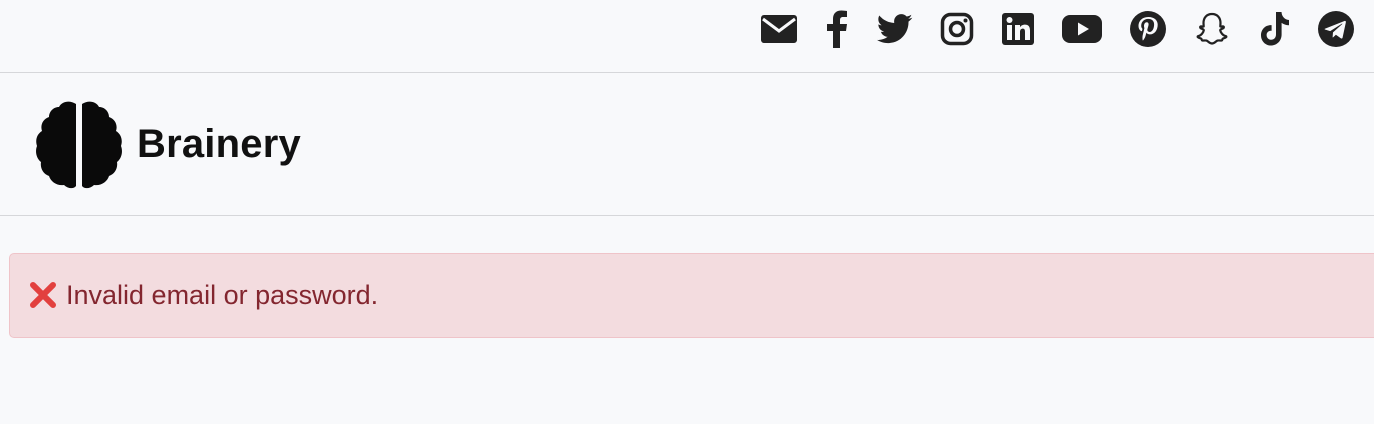  I want to click on youtube-icon, so click(1082, 29).